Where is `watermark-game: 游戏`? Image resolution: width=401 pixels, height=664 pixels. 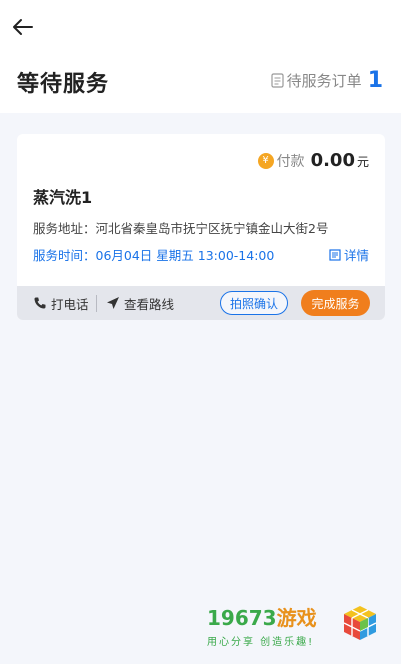 watermark-game: 游戏 is located at coordinates (296, 618).